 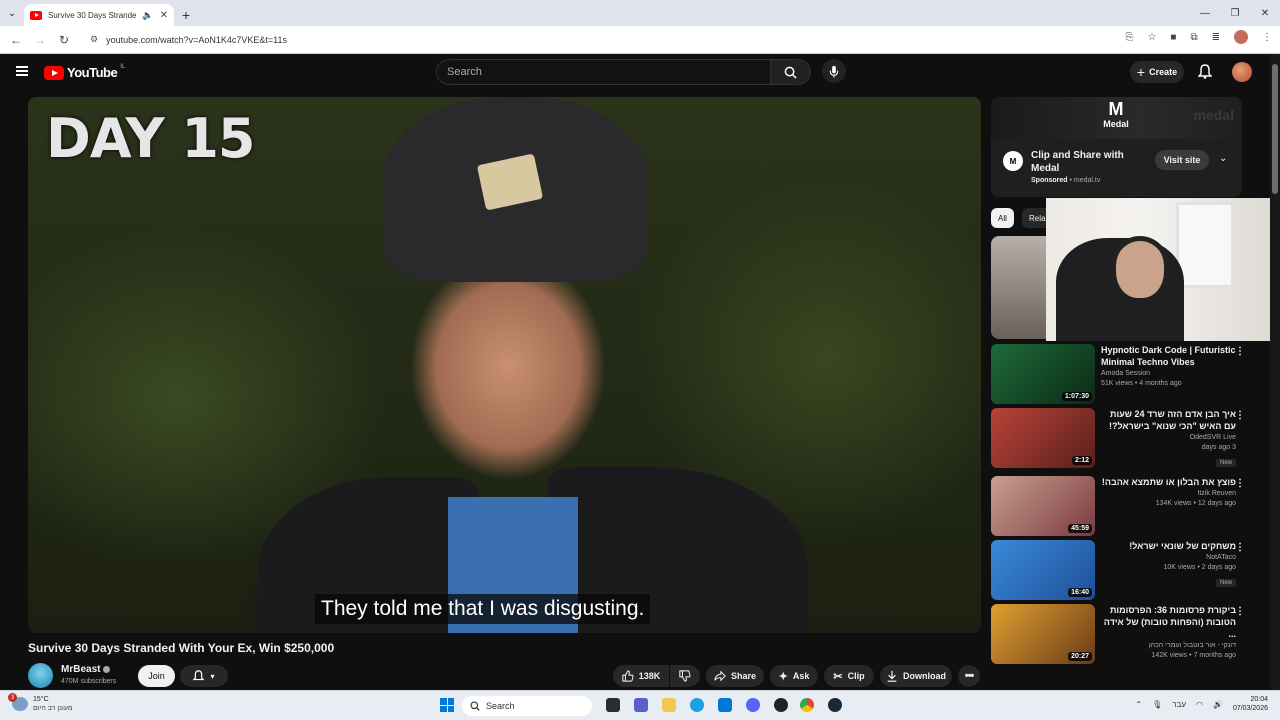 What do you see at coordinates (1275, 372) in the screenshot?
I see `page-scrollbar` at bounding box center [1275, 372].